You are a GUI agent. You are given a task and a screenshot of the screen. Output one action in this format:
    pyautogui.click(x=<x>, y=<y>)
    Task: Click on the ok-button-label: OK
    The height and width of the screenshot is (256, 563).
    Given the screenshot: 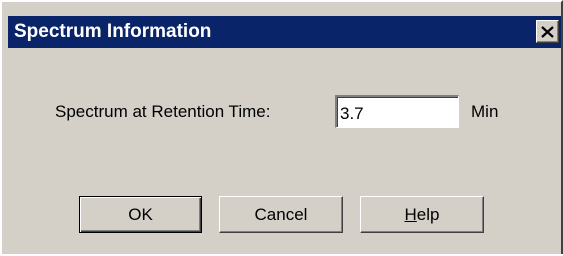 What is the action you would take?
    pyautogui.click(x=140, y=214)
    